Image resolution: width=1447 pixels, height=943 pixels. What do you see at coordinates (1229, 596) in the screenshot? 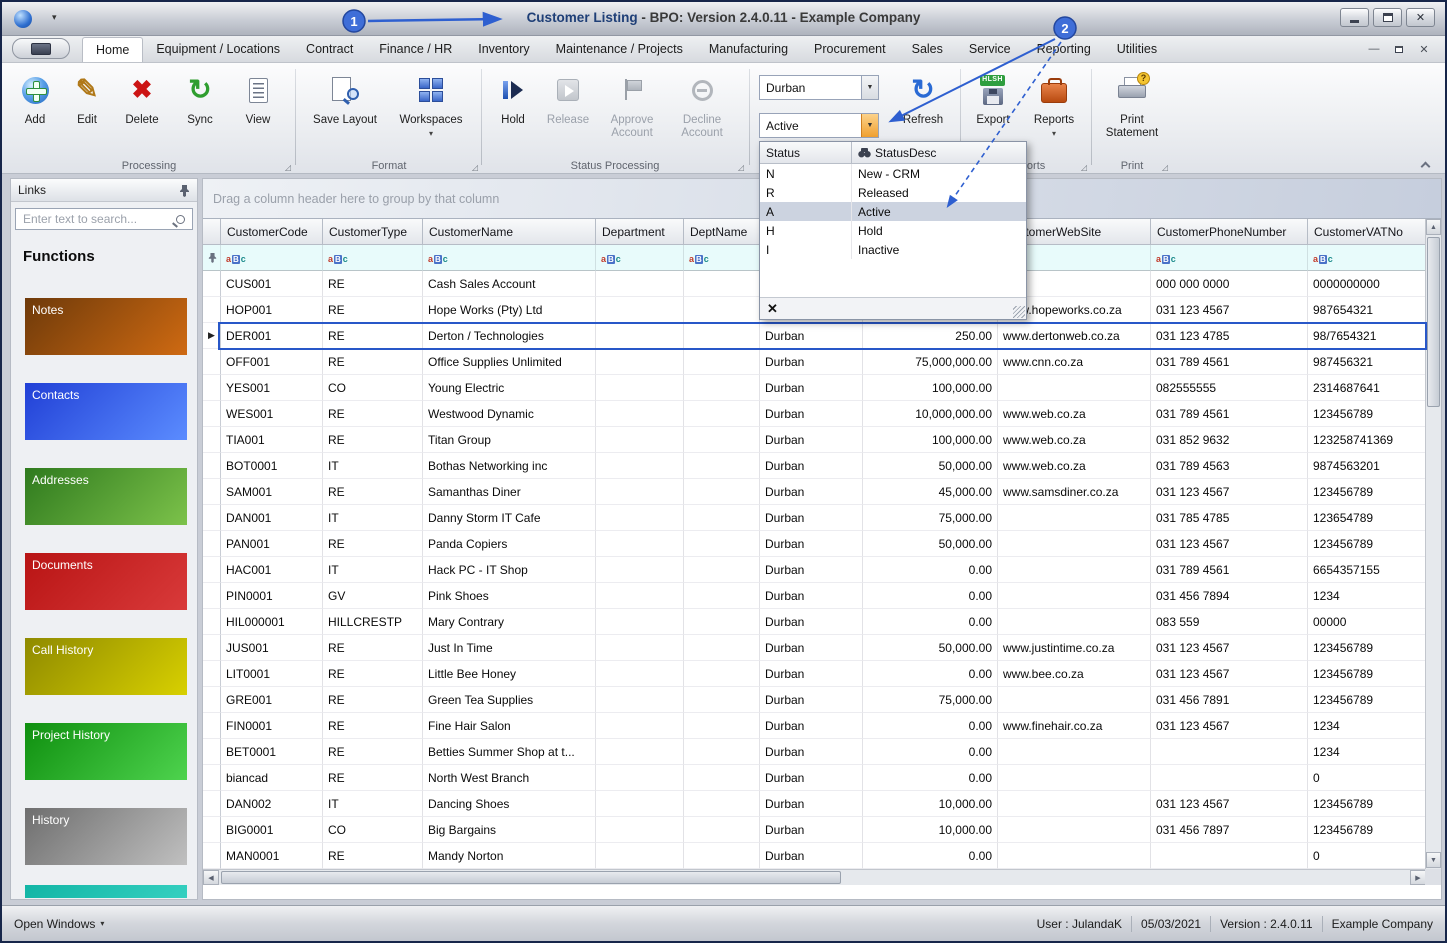
I see `grid-cell: 031 456 7894` at bounding box center [1229, 596].